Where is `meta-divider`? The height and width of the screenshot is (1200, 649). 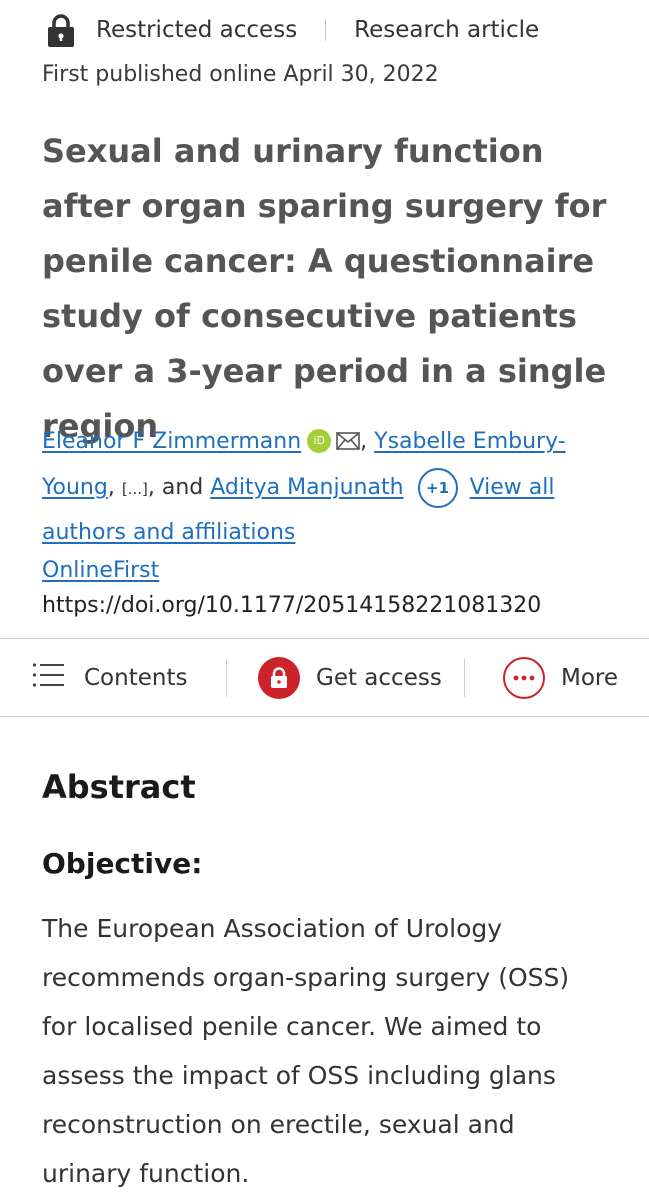 meta-divider is located at coordinates (326, 30).